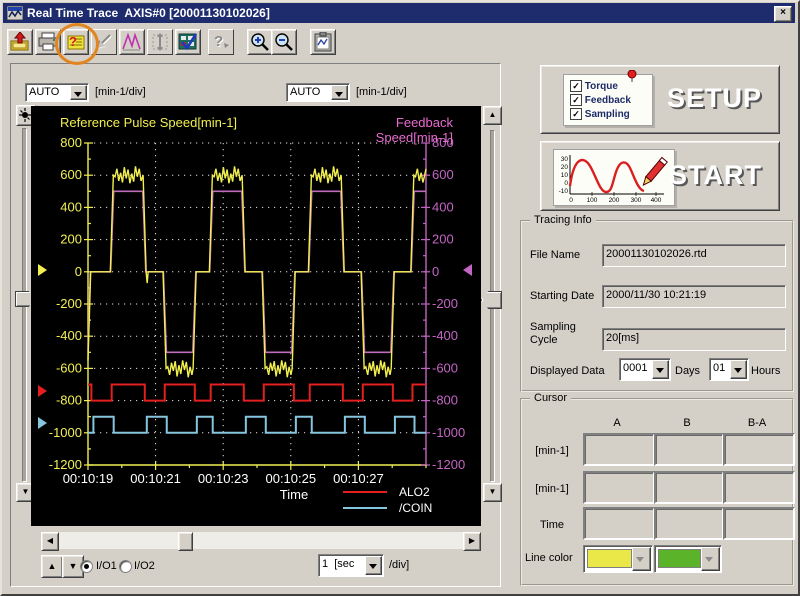 The width and height of the screenshot is (800, 596). Describe the element at coordinates (759, 487) in the screenshot. I see `cursor-ba-speed2-field` at that location.